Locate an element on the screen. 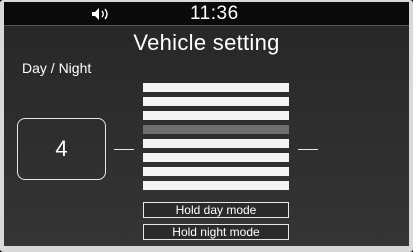  brightness-value: 4 is located at coordinates (61, 148).